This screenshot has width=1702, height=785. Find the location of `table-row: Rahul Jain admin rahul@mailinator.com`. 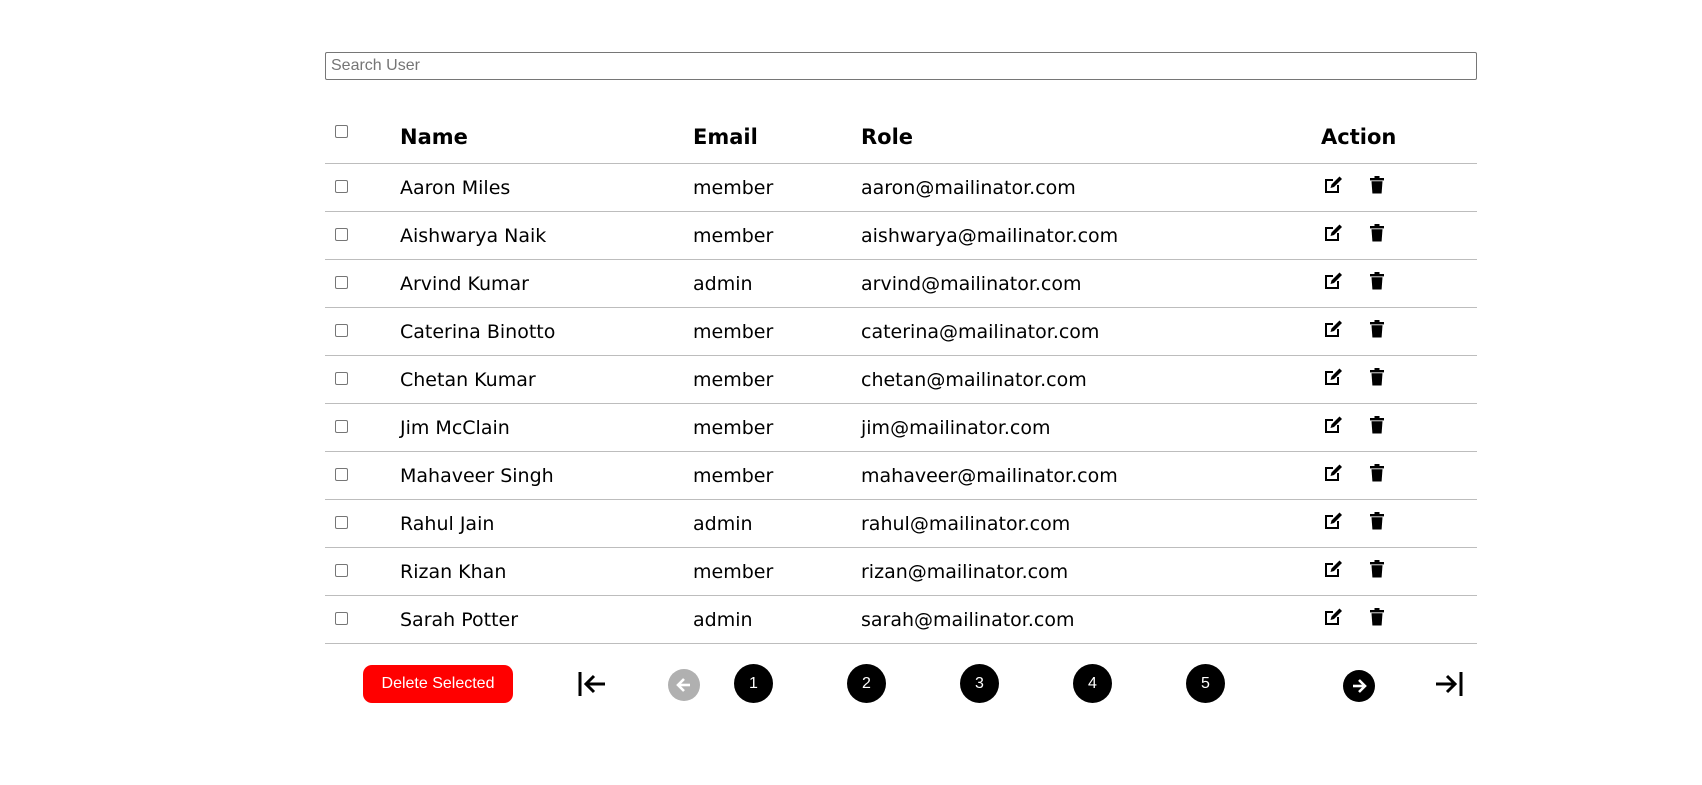

table-row: Rahul Jain admin rahul@mailinator.com is located at coordinates (901, 523).